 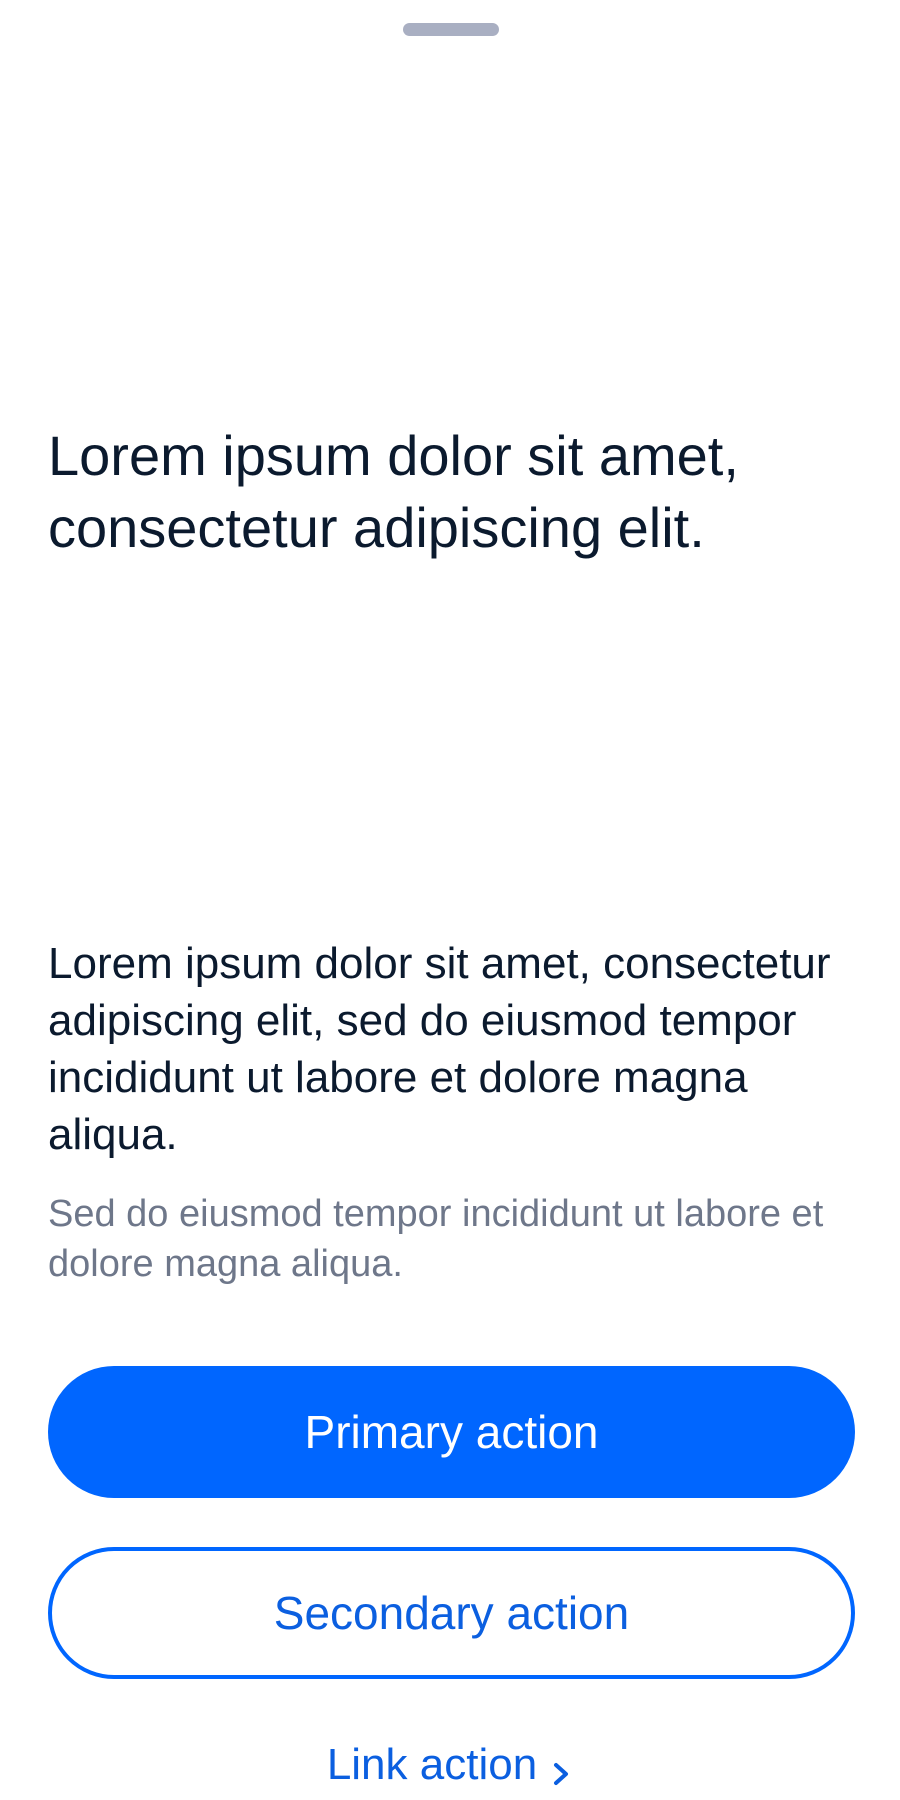 What do you see at coordinates (451, 29) in the screenshot?
I see `sheet-grabber-handle` at bounding box center [451, 29].